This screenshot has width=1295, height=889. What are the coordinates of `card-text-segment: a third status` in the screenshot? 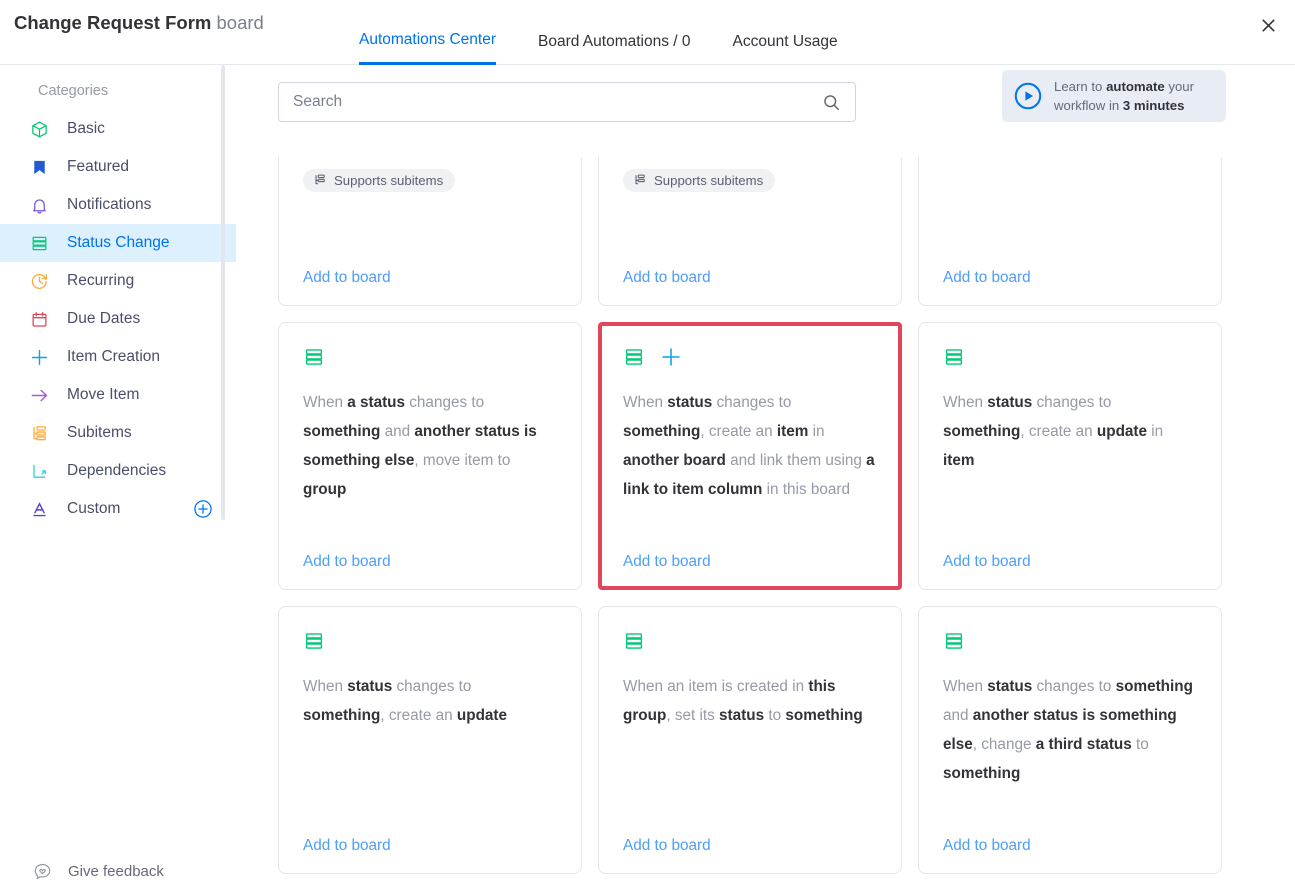 It's located at (1083, 744).